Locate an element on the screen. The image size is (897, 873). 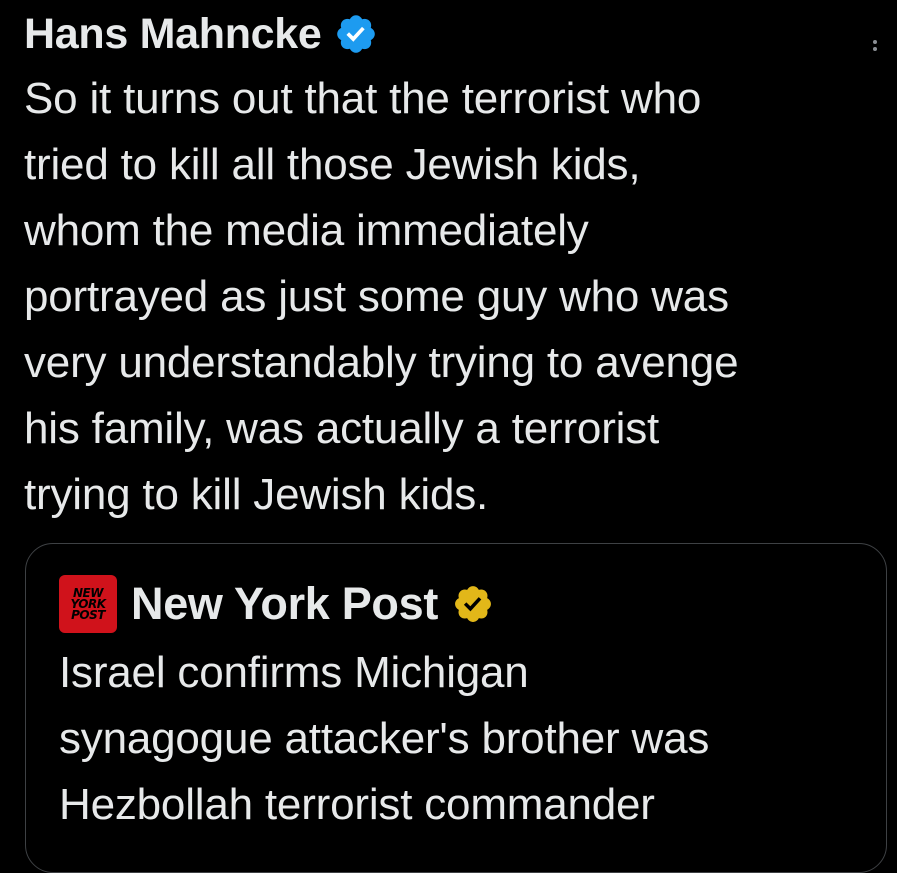
blue-verified-badge-icon is located at coordinates (356, 34).